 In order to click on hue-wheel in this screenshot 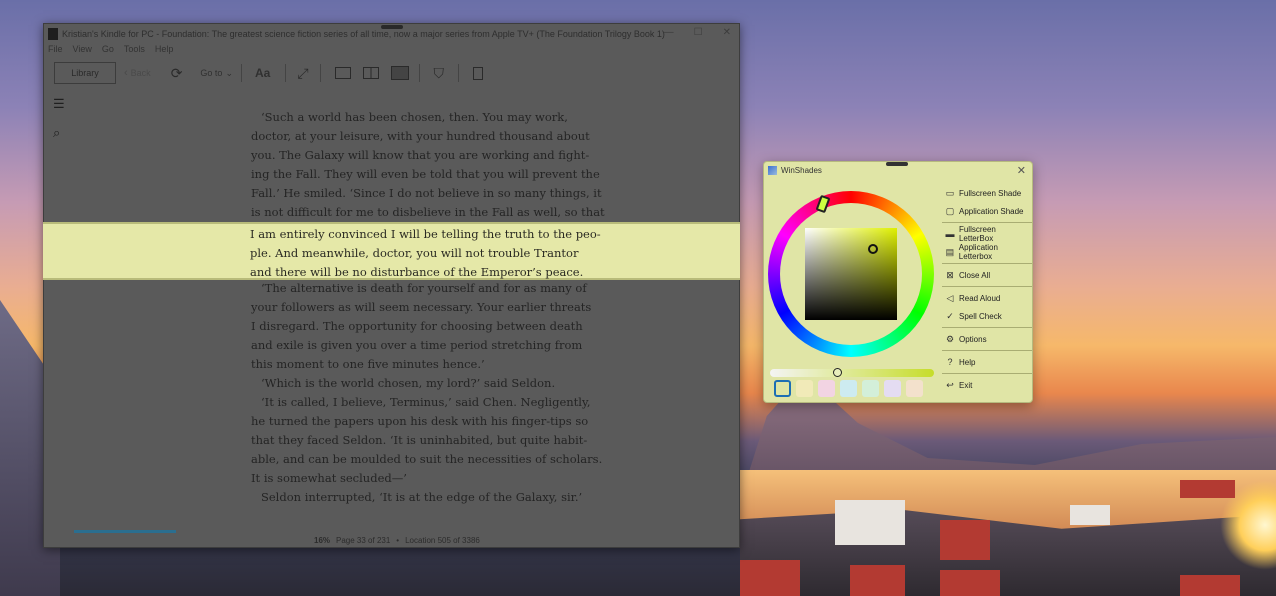, I will do `click(851, 274)`.